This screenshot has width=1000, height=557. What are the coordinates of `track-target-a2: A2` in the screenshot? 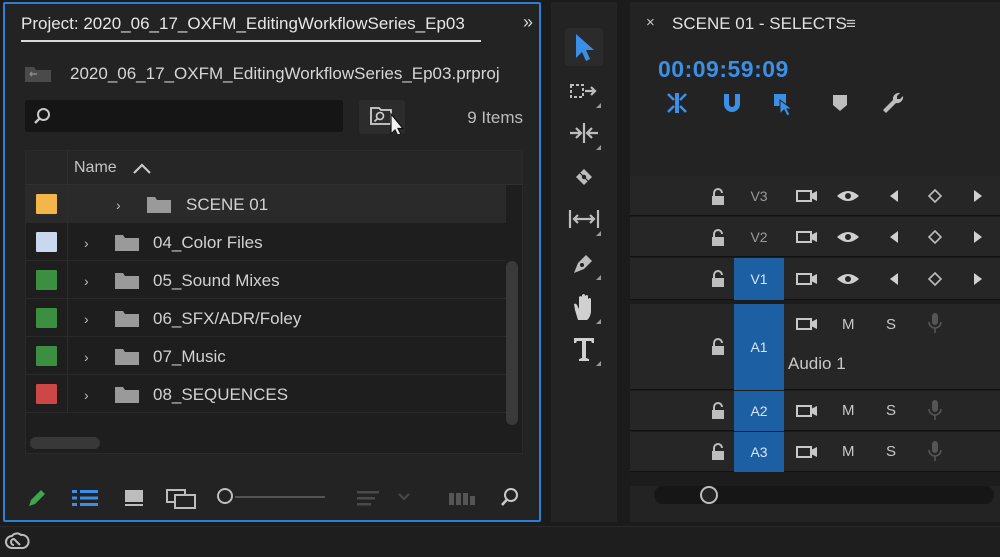 It's located at (759, 411).